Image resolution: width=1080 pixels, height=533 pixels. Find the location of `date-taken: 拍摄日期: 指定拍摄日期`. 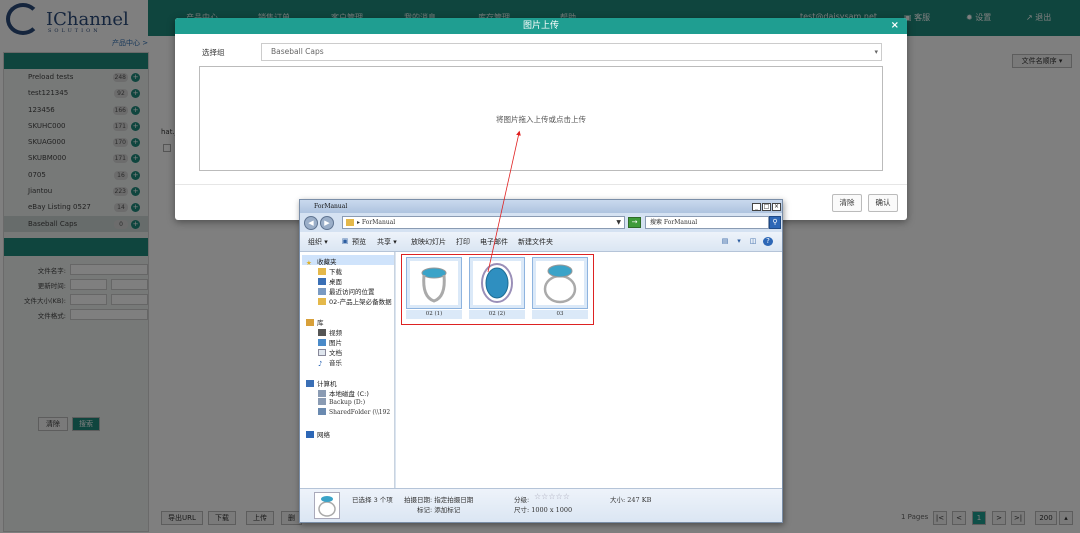

date-taken: 拍摄日期: 指定拍摄日期 is located at coordinates (438, 499).